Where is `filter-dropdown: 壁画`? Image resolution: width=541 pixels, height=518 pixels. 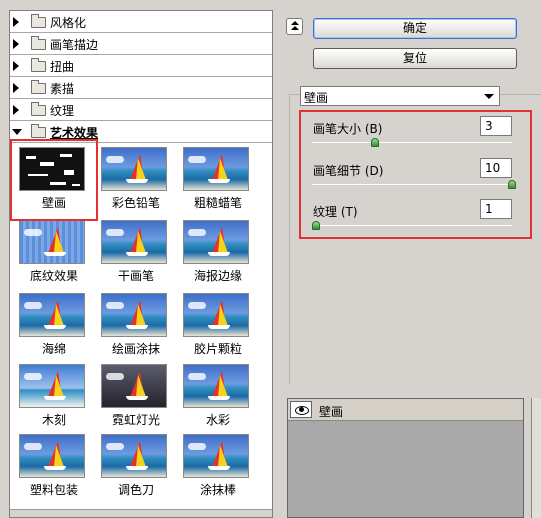
filter-dropdown: 壁画 is located at coordinates (400, 96).